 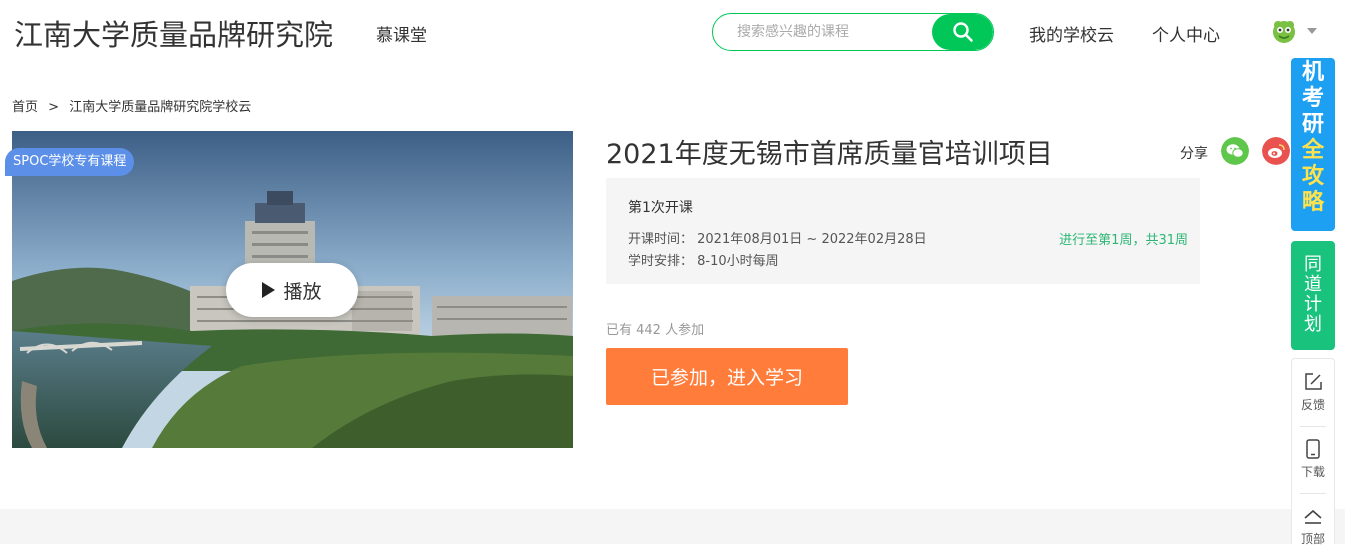 I want to click on play-icon, so click(x=269, y=290).